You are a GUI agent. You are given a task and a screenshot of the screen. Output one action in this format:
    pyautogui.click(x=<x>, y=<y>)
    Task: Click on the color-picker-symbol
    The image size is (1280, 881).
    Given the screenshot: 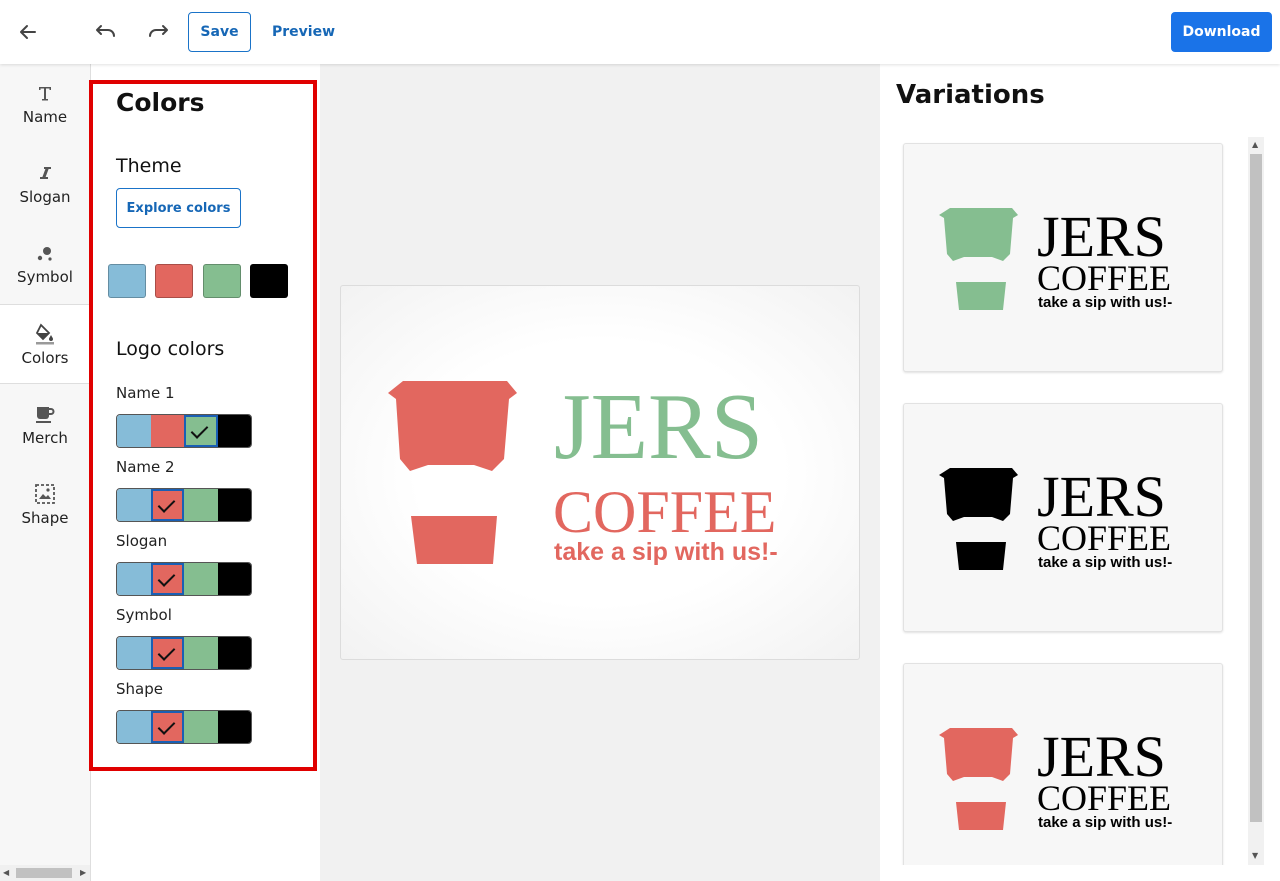 What is the action you would take?
    pyautogui.click(x=184, y=653)
    